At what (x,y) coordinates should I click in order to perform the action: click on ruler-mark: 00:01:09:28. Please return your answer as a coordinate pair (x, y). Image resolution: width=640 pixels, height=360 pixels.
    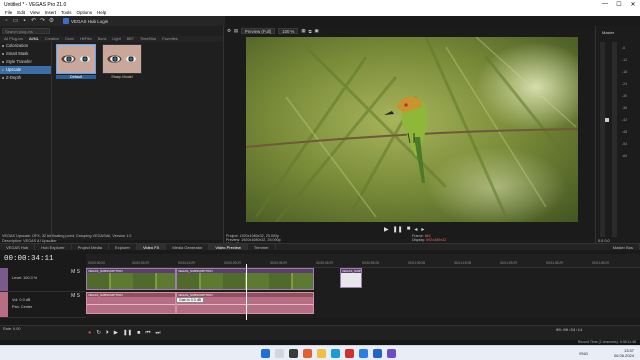
    Looking at the image, I should click on (416, 263).